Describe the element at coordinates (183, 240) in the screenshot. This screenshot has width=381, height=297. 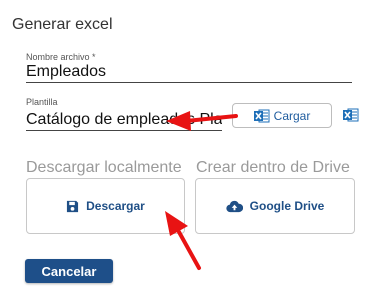
I see `annotation-arrow-download` at that location.